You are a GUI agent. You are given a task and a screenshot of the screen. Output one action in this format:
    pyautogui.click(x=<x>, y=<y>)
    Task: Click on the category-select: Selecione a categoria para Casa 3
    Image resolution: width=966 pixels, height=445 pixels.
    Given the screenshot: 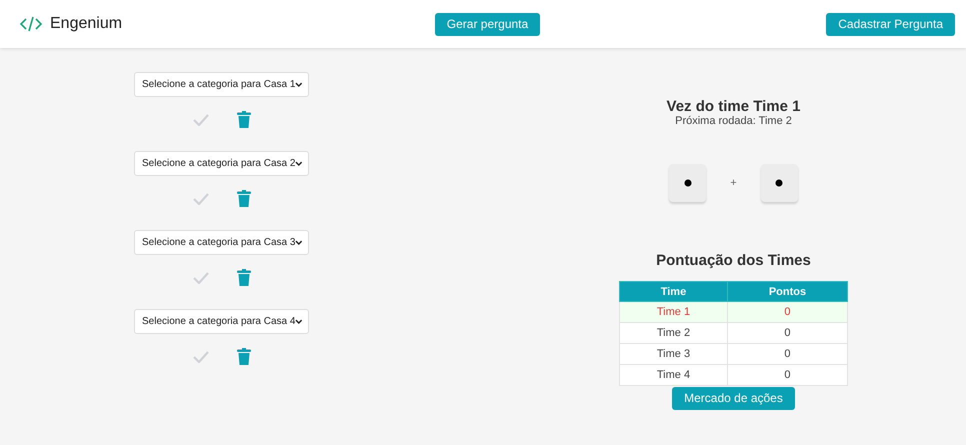 What is the action you would take?
    pyautogui.click(x=221, y=242)
    